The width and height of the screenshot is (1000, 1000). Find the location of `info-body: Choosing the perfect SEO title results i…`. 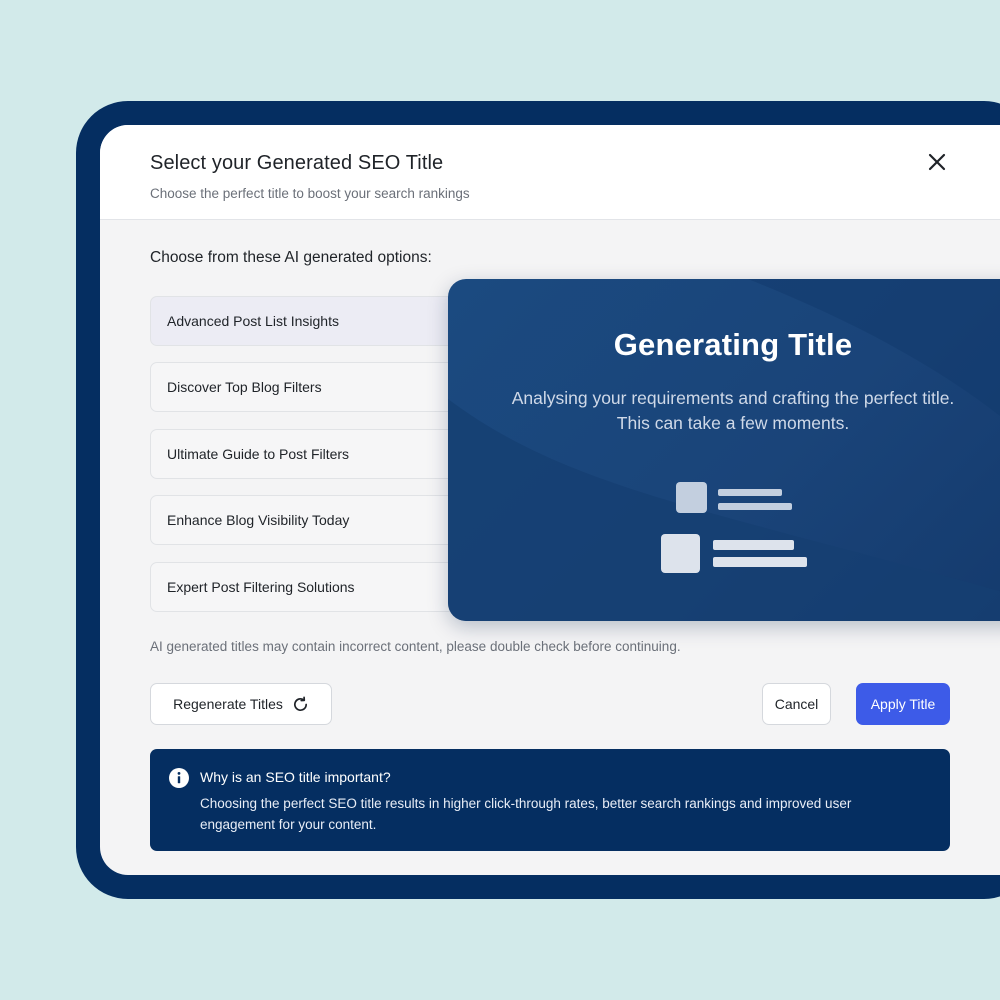

info-body: Choosing the perfect SEO title results i… is located at coordinates (526, 814).